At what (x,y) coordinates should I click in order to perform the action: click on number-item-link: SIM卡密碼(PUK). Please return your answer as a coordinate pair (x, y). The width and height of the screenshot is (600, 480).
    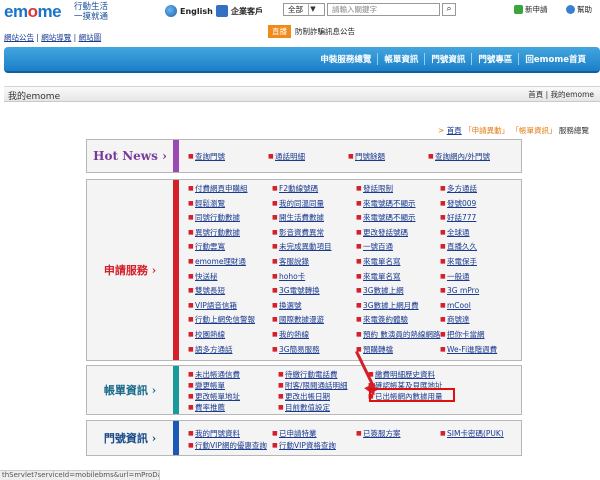
    Looking at the image, I should click on (475, 433).